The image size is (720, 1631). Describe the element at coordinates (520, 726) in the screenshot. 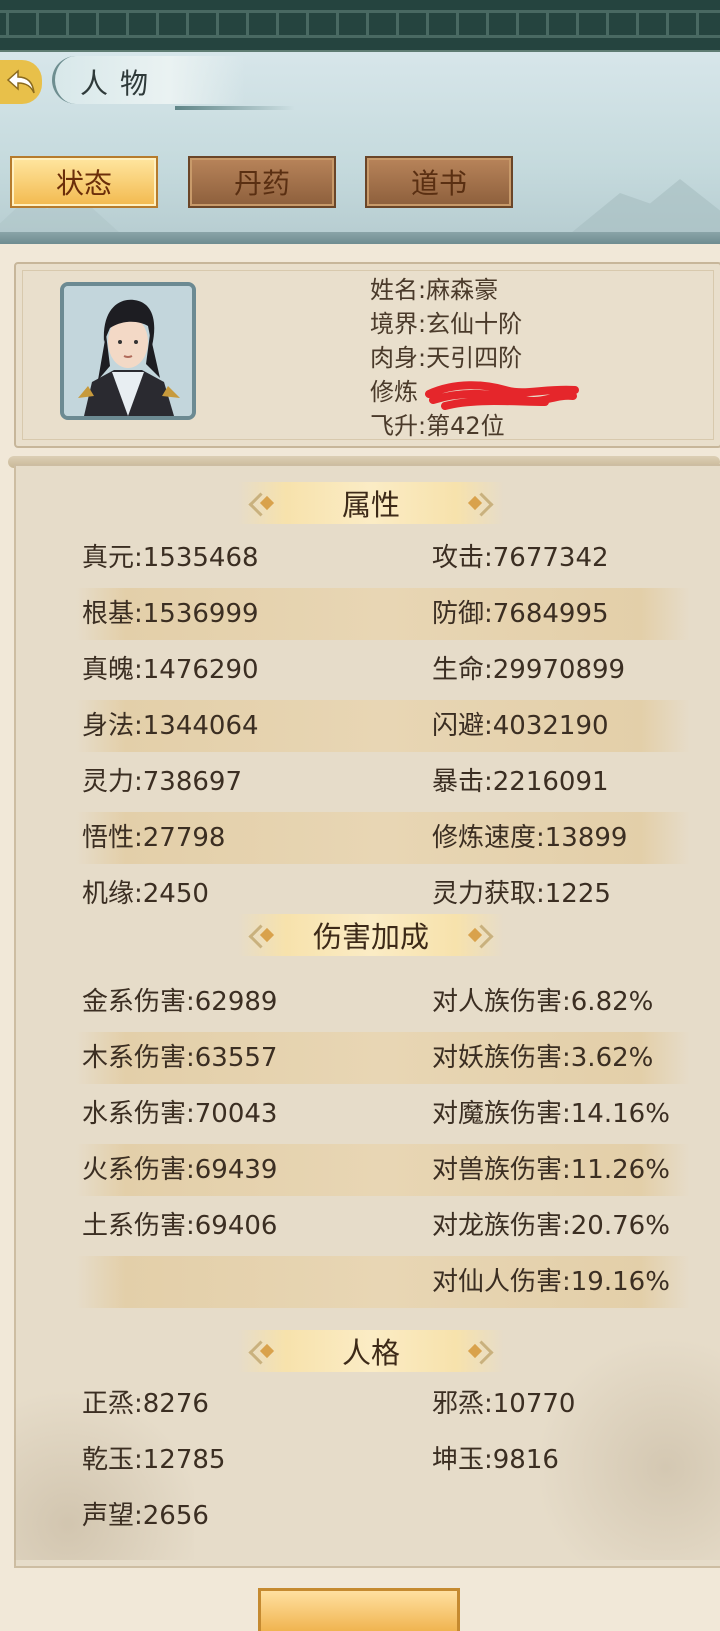

I see `stat-dodge: 闪避:4032190` at that location.